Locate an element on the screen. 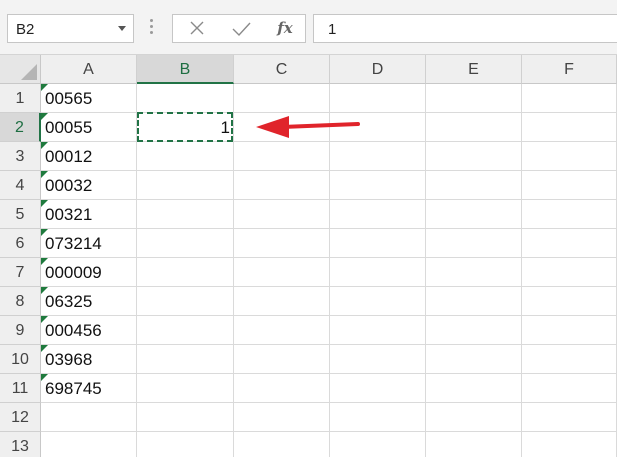  name-box: B2 is located at coordinates (70, 28).